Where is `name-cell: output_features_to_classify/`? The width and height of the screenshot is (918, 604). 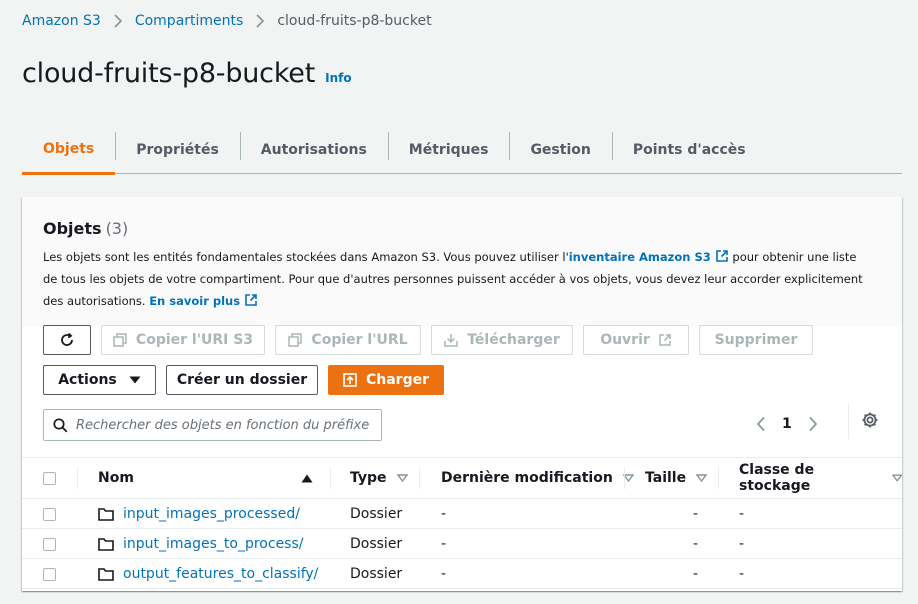 name-cell: output_features_to_classify/ is located at coordinates (208, 574).